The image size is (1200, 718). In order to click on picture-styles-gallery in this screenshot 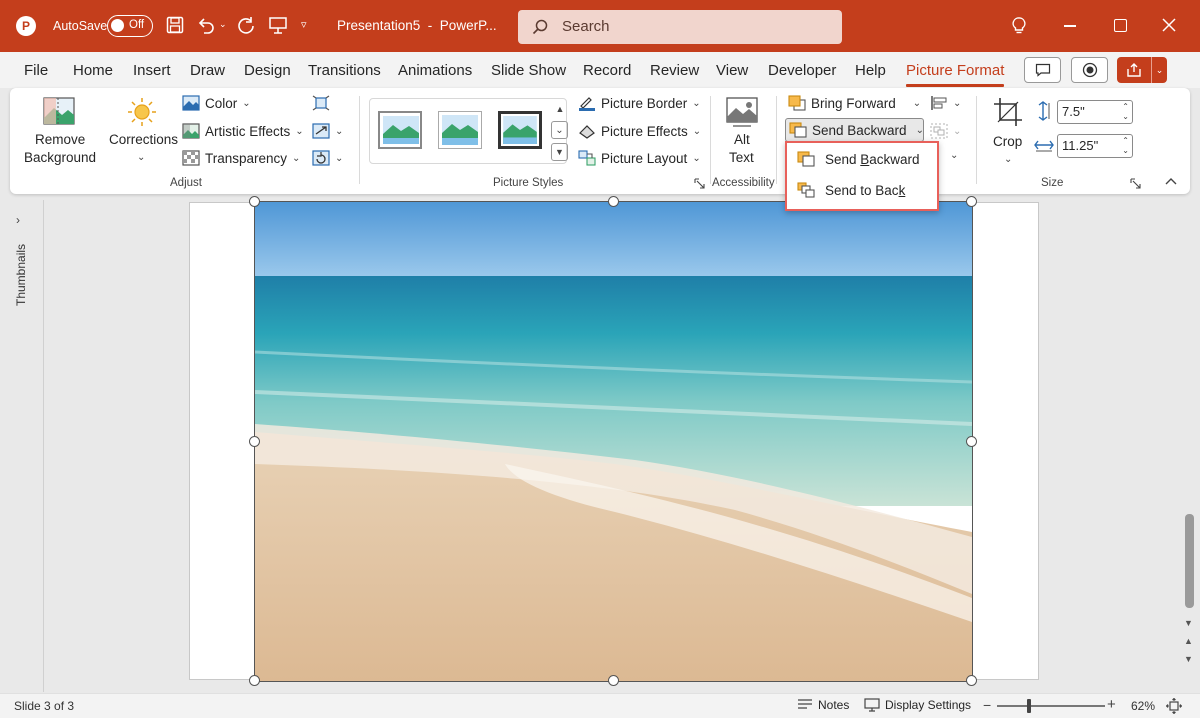, I will do `click(468, 131)`.